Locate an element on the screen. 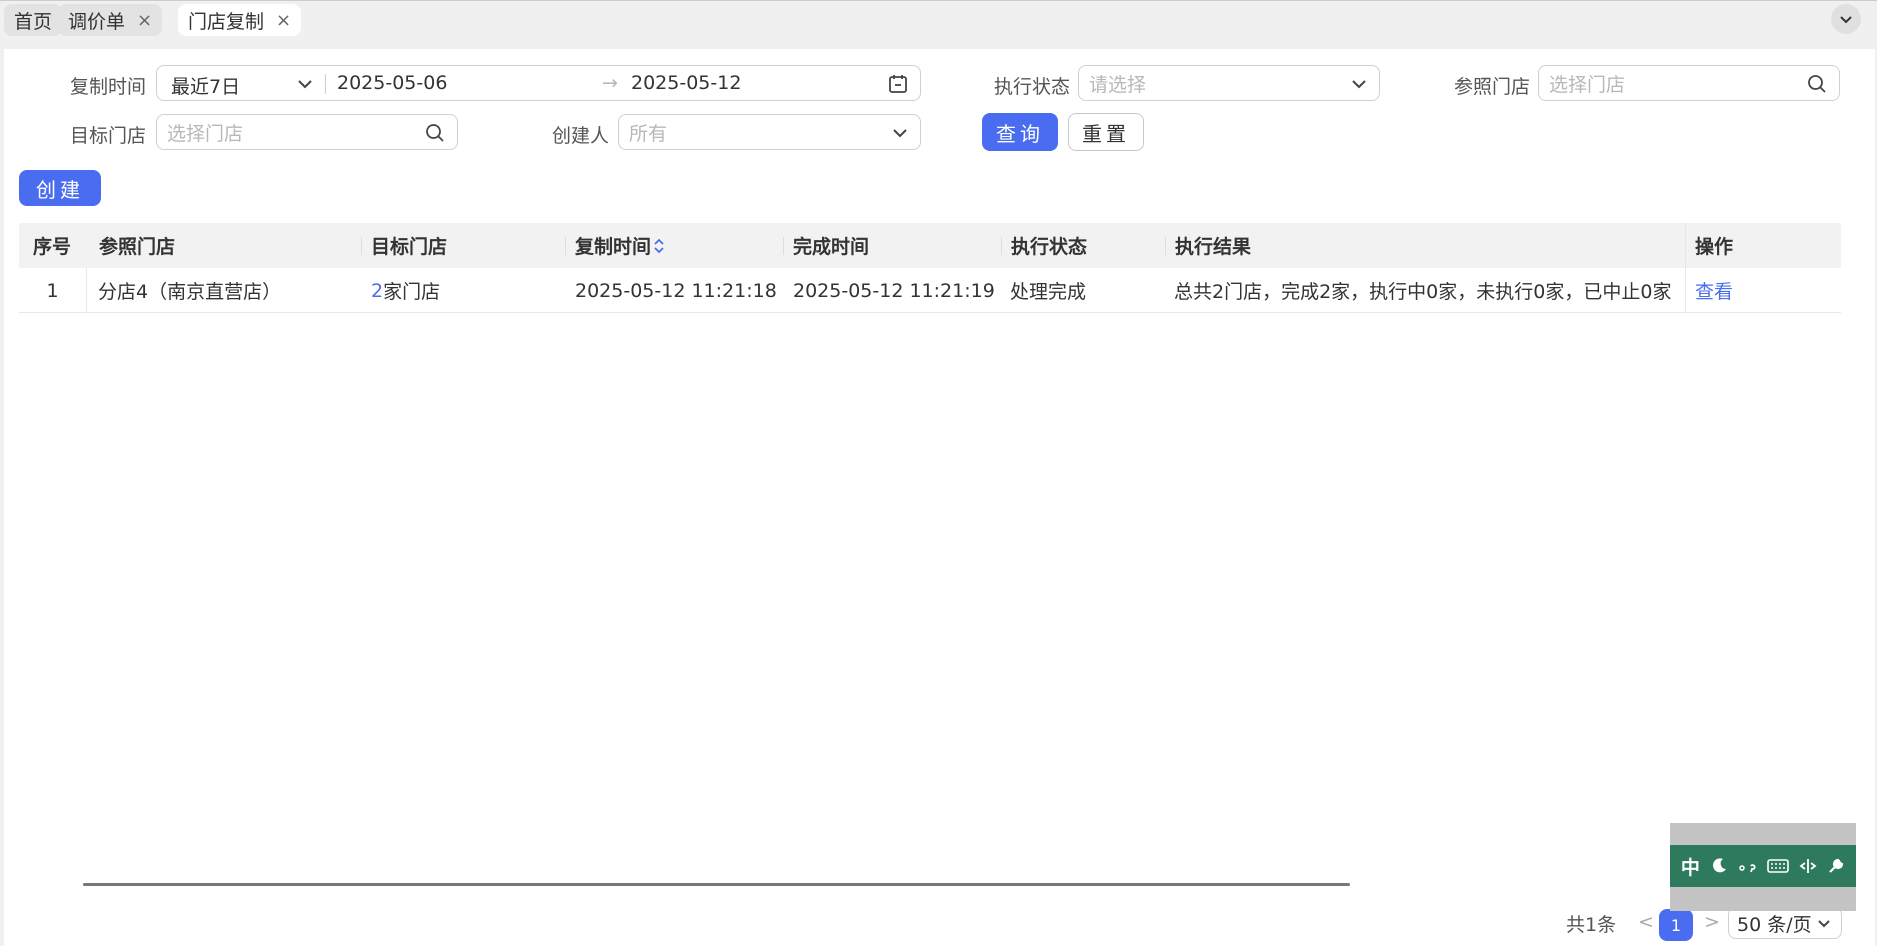 This screenshot has height=946, width=1877. tab-price-adjust: 调价单 × is located at coordinates (110, 20).